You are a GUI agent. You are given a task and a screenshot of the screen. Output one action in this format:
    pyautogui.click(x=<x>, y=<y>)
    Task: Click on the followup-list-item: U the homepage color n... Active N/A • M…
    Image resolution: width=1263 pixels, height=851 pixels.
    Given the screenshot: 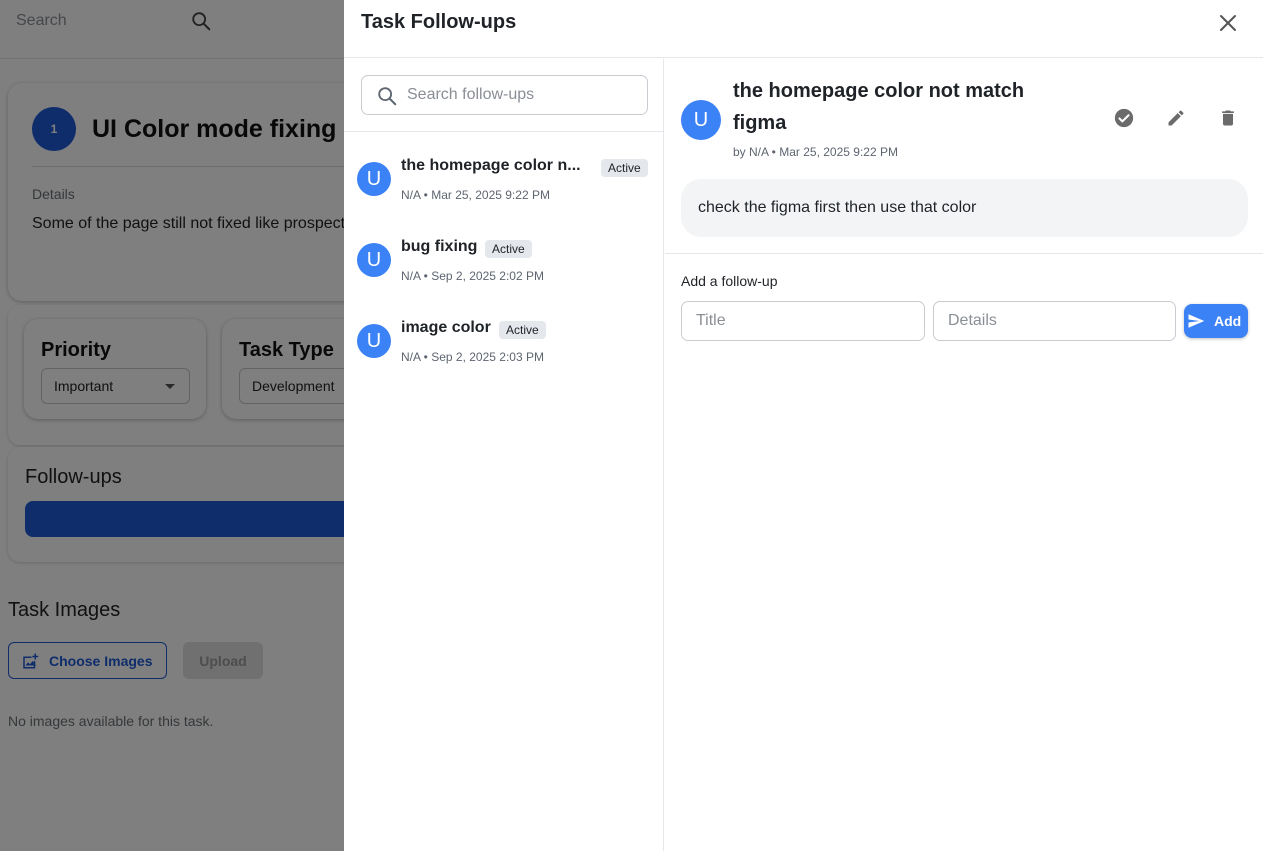 What is the action you would take?
    pyautogui.click(x=504, y=177)
    